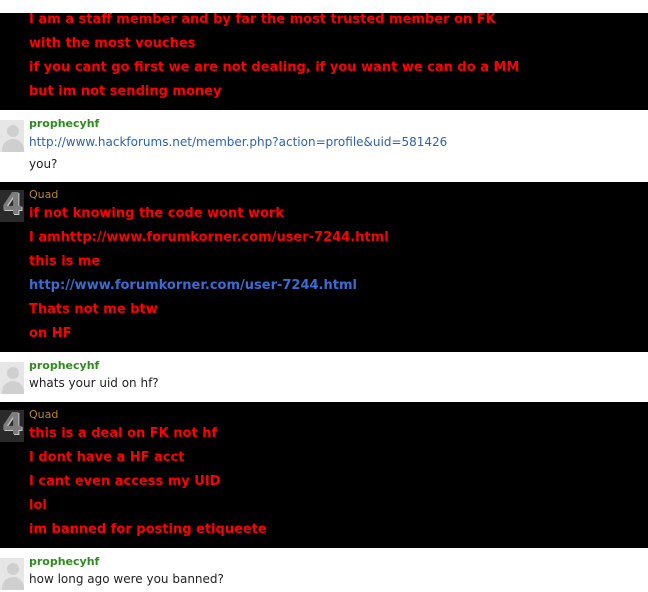 The image size is (648, 592). What do you see at coordinates (123, 433) in the screenshot?
I see `message-line: this is a deal on FK not hf` at bounding box center [123, 433].